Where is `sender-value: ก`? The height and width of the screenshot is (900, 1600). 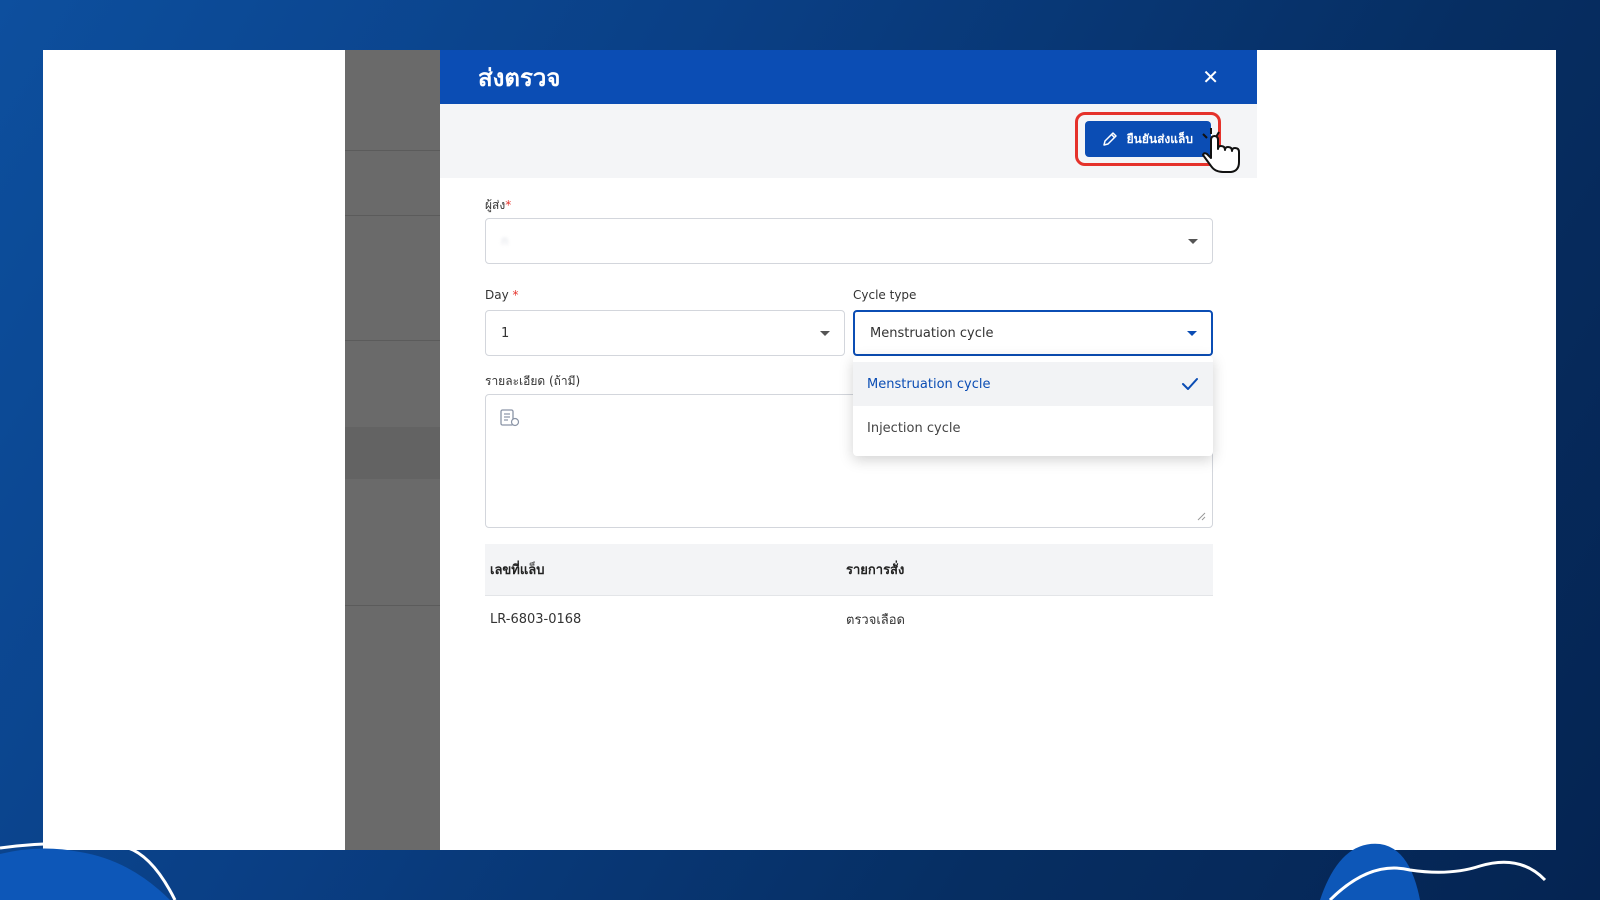 sender-value: ก is located at coordinates (505, 240).